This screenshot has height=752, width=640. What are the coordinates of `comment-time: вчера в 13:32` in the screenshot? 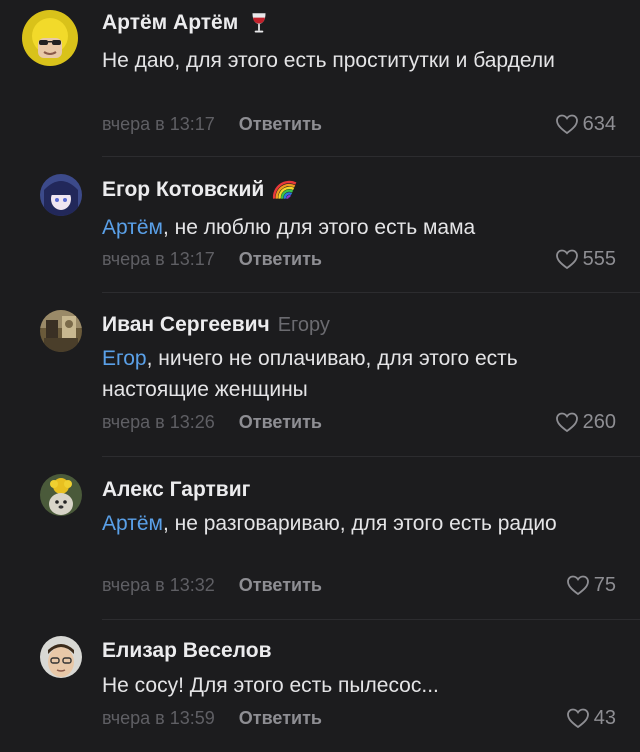 It's located at (158, 584).